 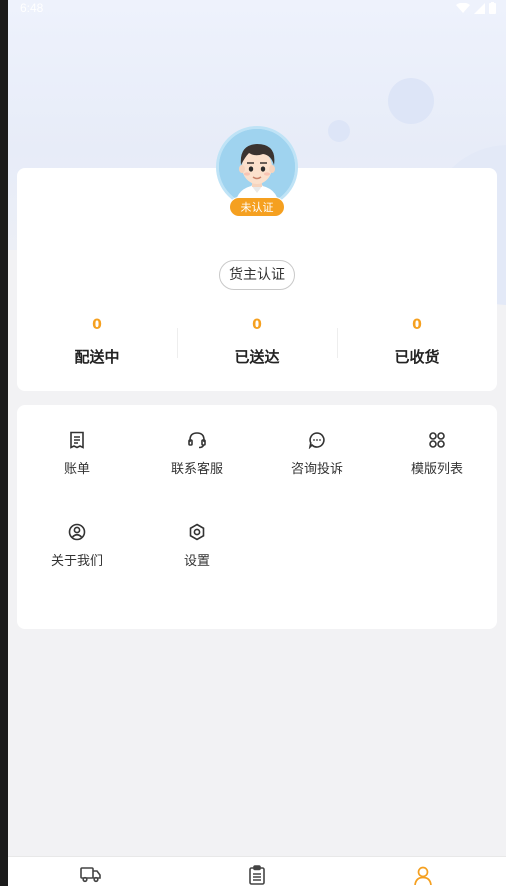 I want to click on menu-item-about-us: 关于我们, so click(x=77, y=547).